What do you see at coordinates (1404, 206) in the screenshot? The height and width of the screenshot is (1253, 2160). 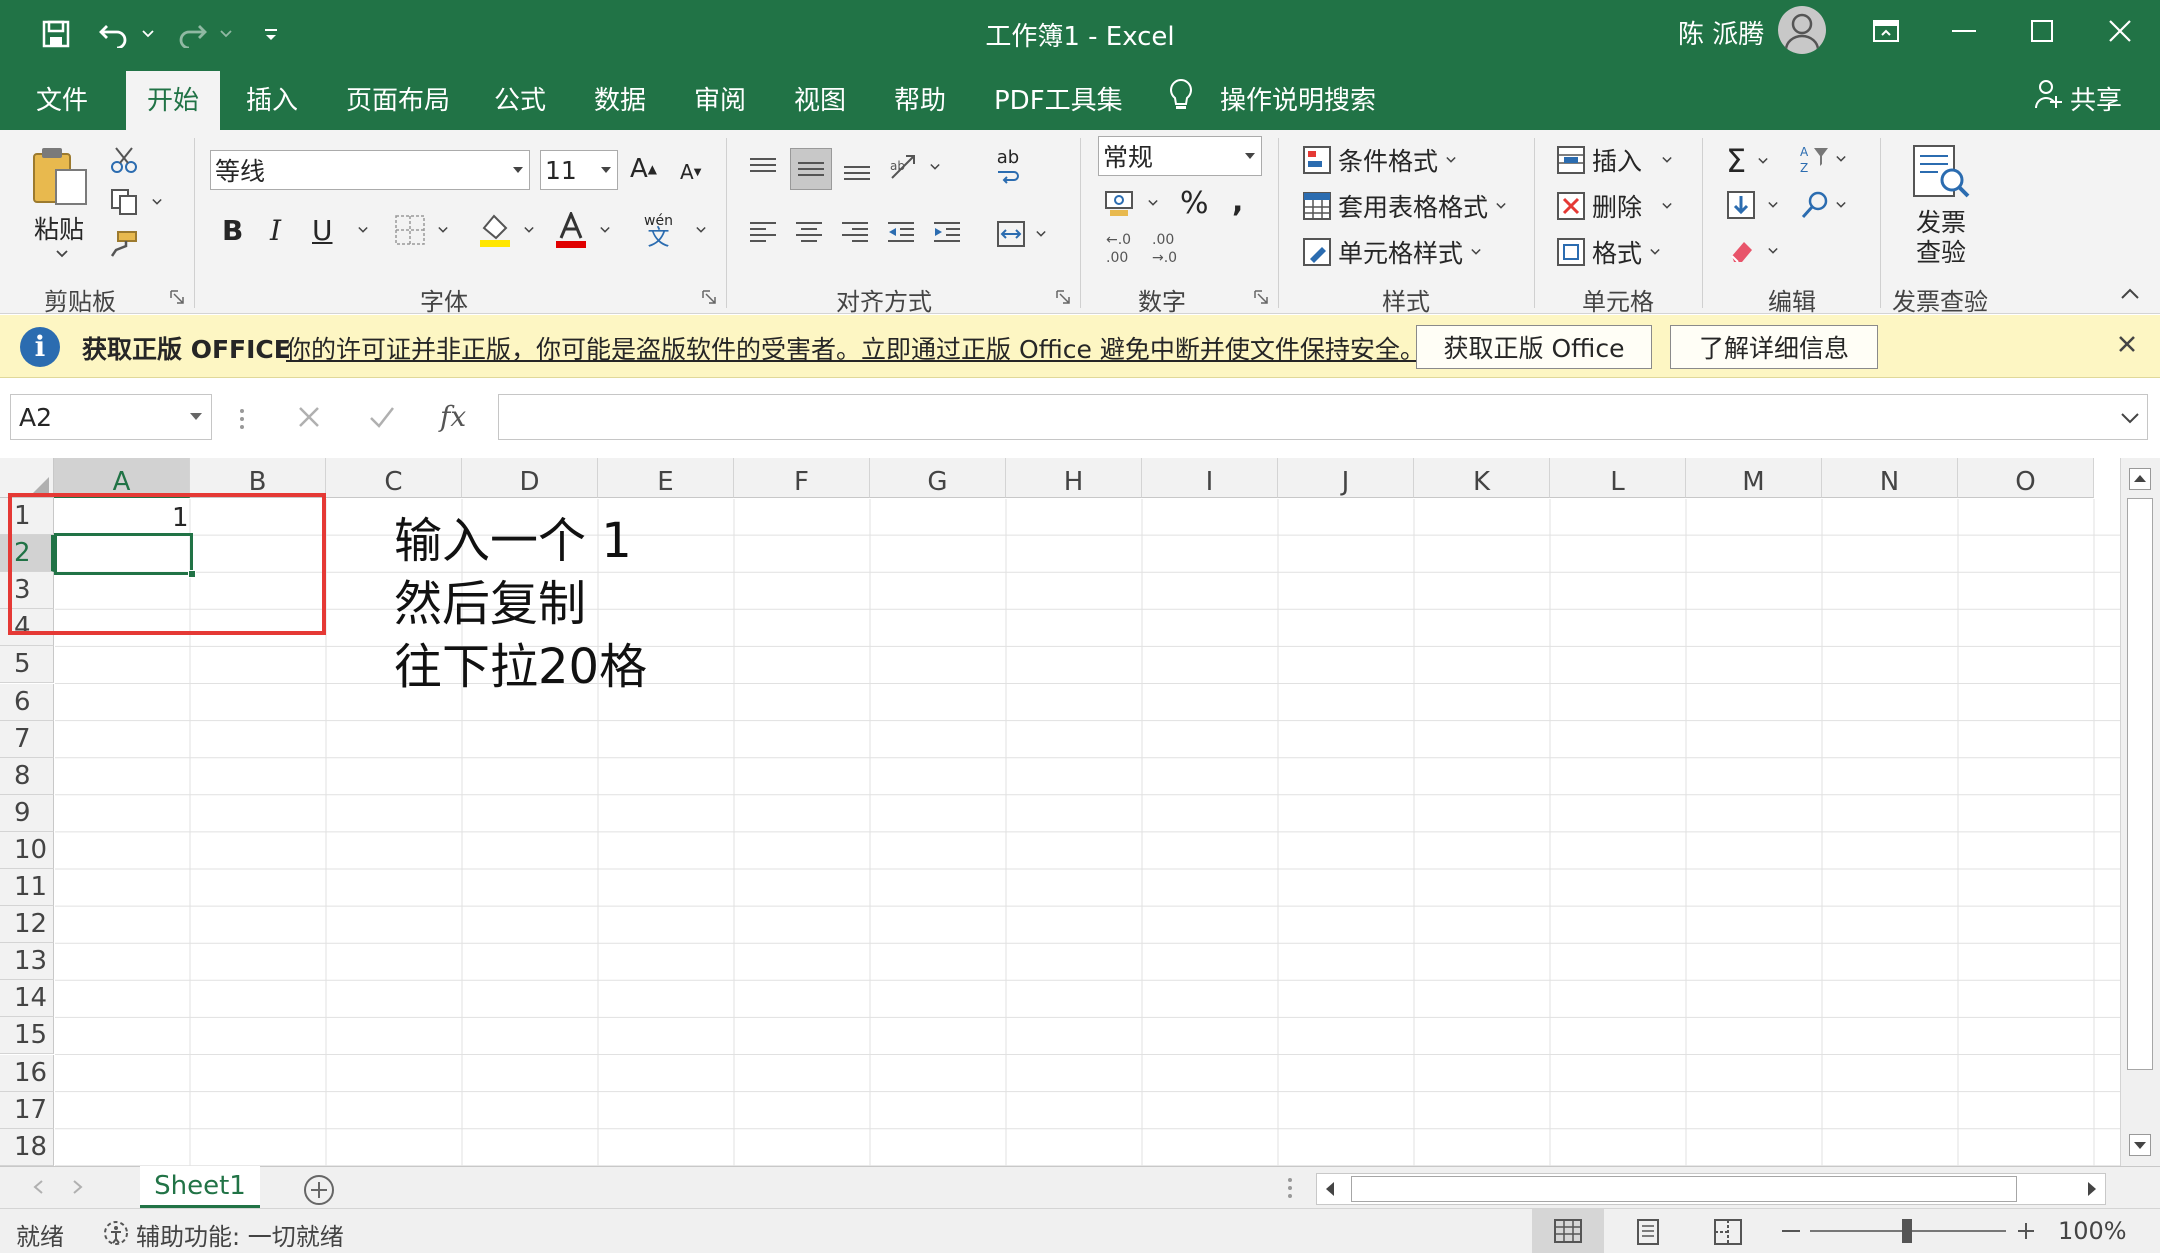 I see `format-as-table-button: 套用表格格式` at bounding box center [1404, 206].